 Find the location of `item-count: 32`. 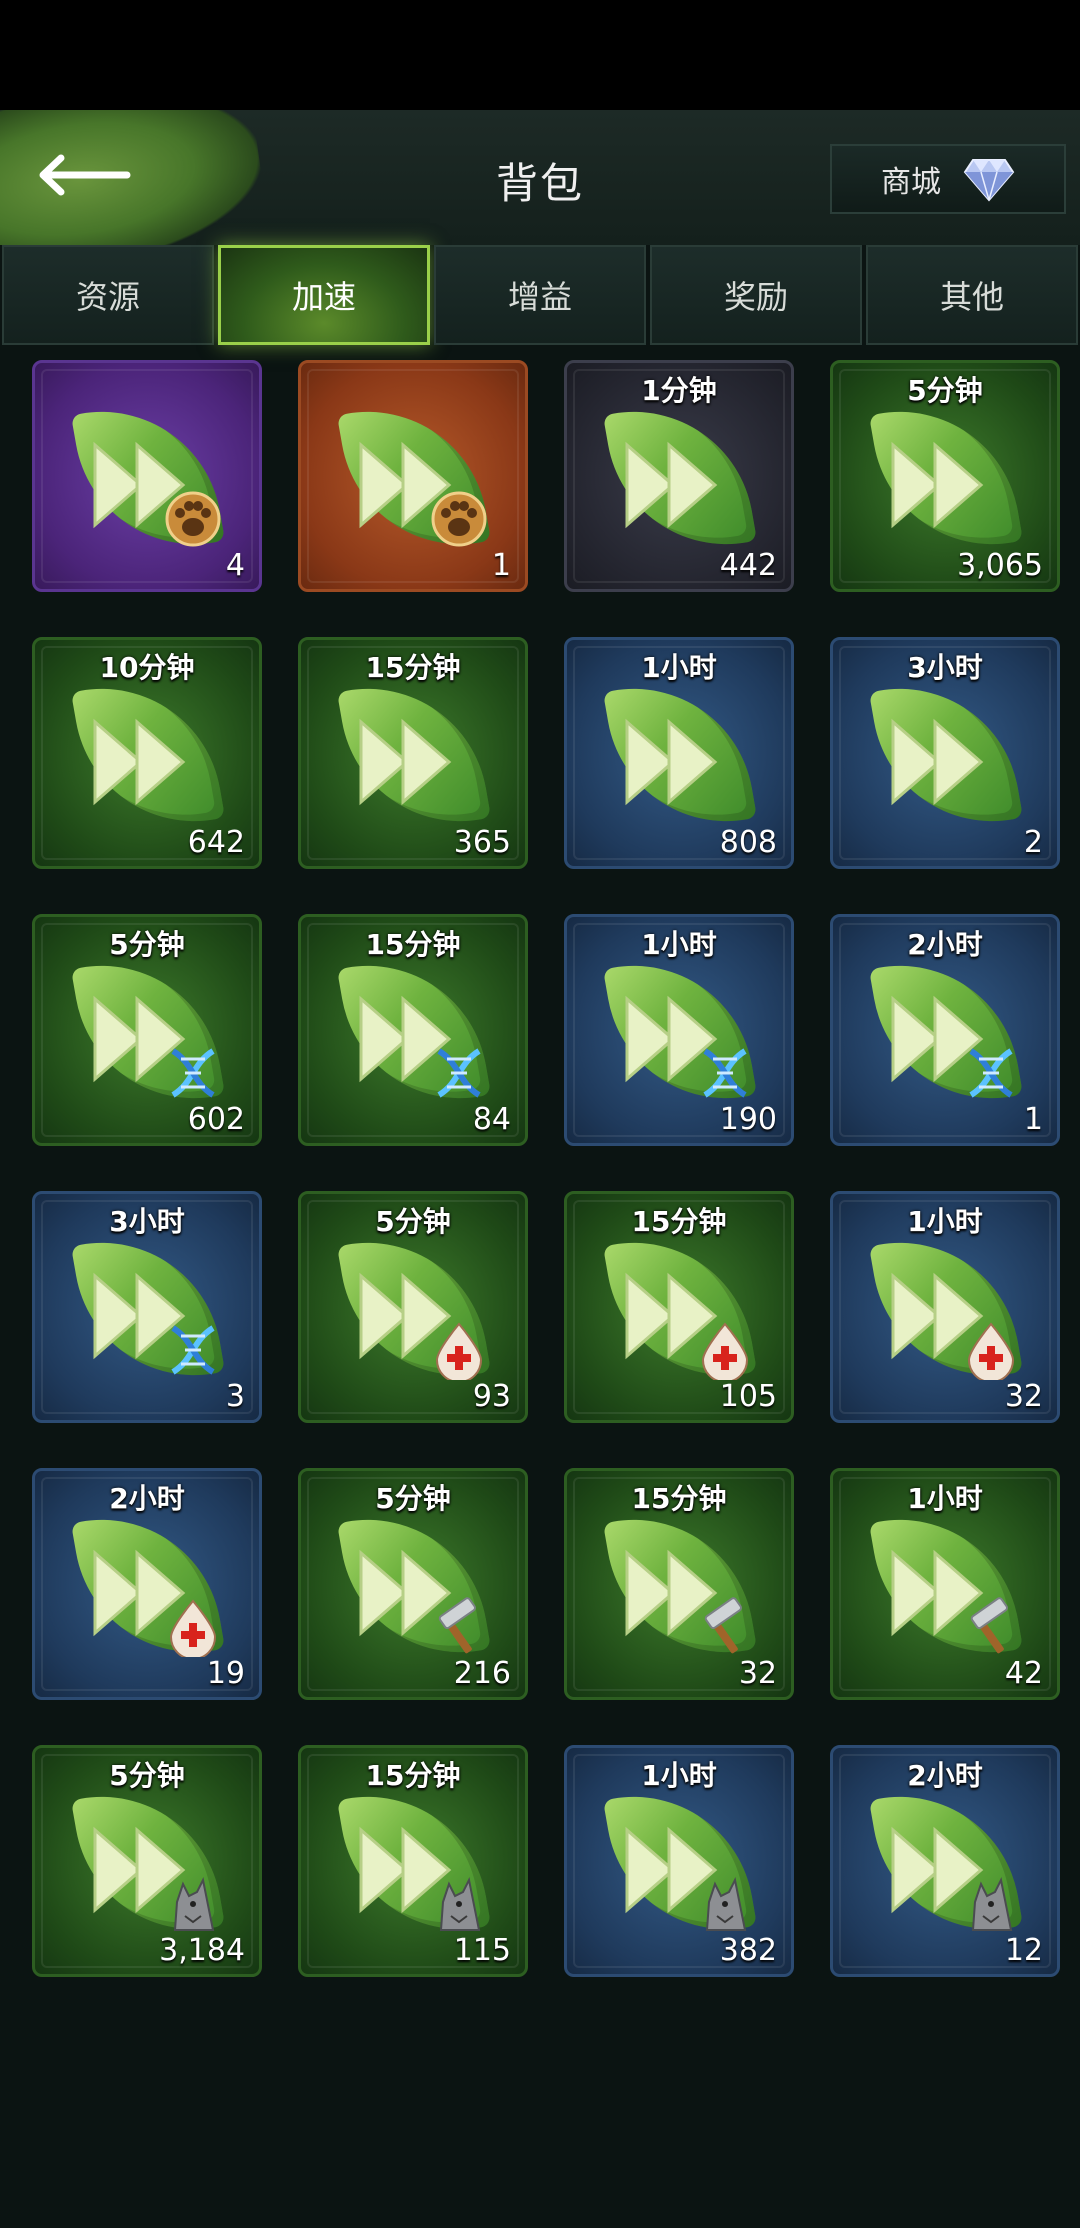

item-count: 32 is located at coordinates (757, 1673).